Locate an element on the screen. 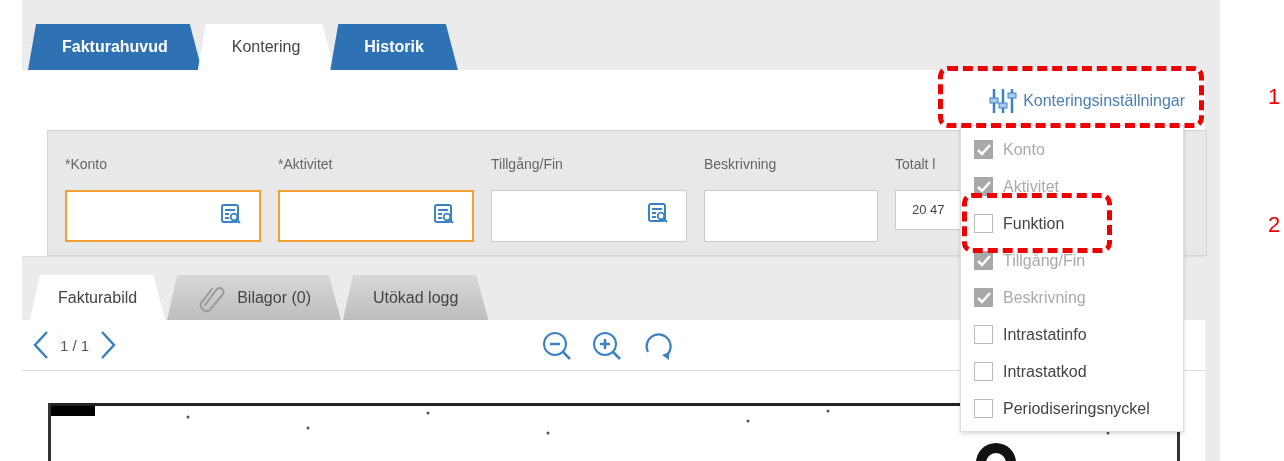 The width and height of the screenshot is (1284, 461). menu-item-label: Funktion is located at coordinates (1034, 223).